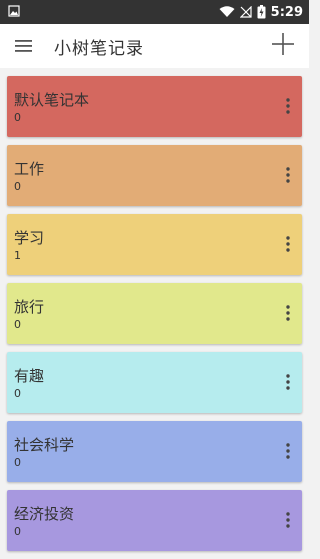 The width and height of the screenshot is (320, 559). Describe the element at coordinates (154, 382) in the screenshot. I see `notebook-card-fun: 有趣 0` at that location.